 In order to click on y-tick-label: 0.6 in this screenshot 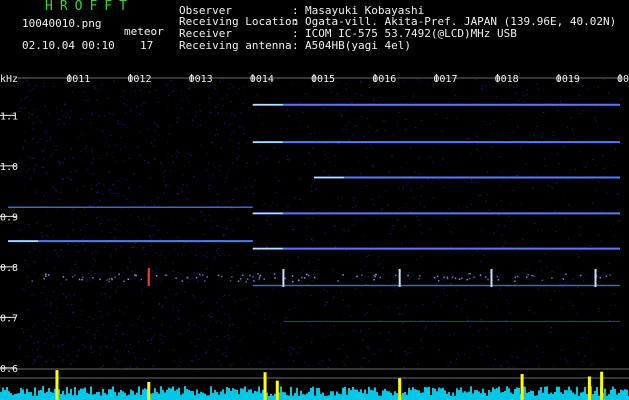, I will do `click(9, 369)`.